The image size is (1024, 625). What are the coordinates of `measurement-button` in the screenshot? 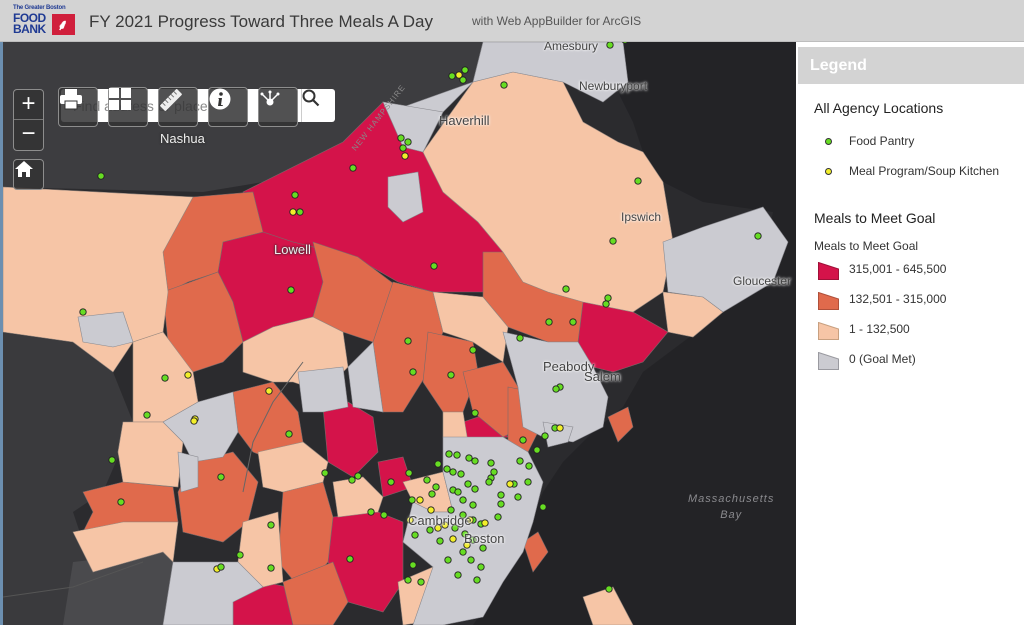 It's located at (178, 107).